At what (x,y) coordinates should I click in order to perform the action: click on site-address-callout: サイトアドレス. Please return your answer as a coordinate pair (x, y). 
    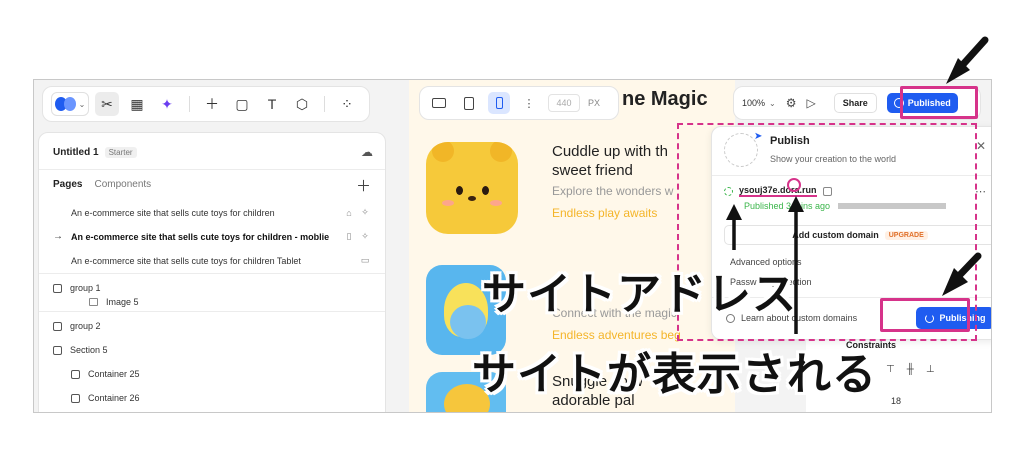
    Looking at the image, I should click on (639, 294).